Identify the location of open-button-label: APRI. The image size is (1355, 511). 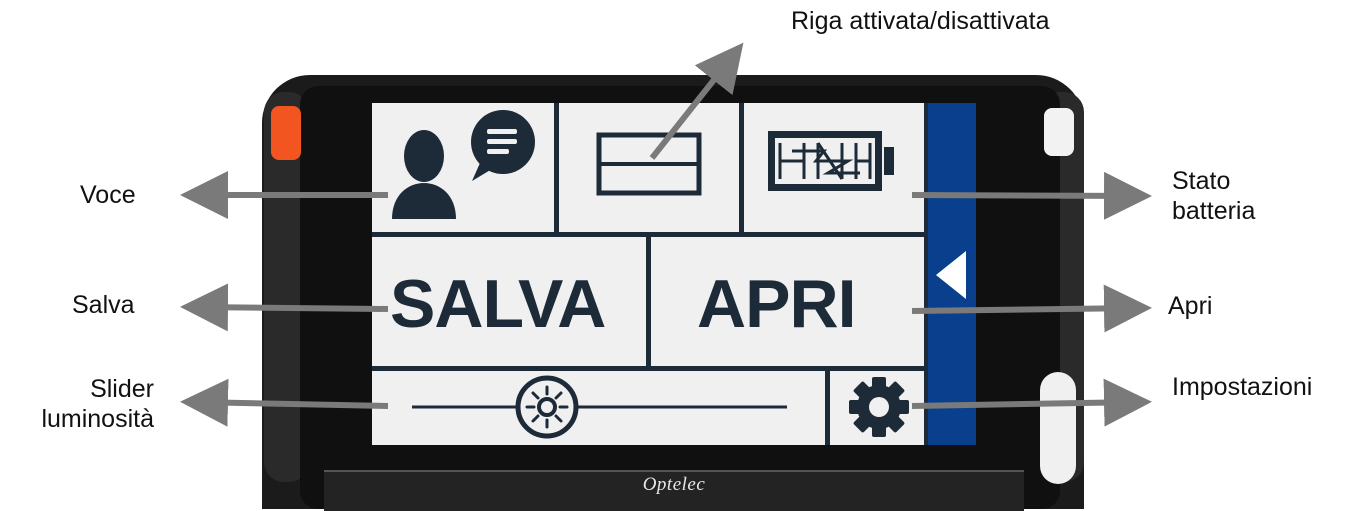
(776, 304).